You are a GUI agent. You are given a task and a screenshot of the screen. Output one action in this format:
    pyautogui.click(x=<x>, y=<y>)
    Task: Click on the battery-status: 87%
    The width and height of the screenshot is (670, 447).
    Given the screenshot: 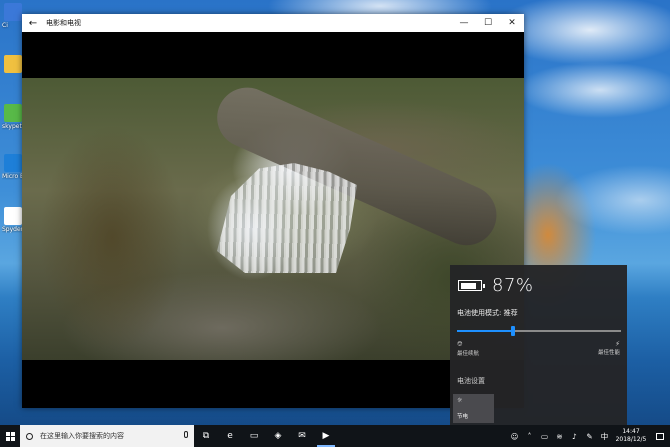 What is the action you would take?
    pyautogui.click(x=542, y=285)
    